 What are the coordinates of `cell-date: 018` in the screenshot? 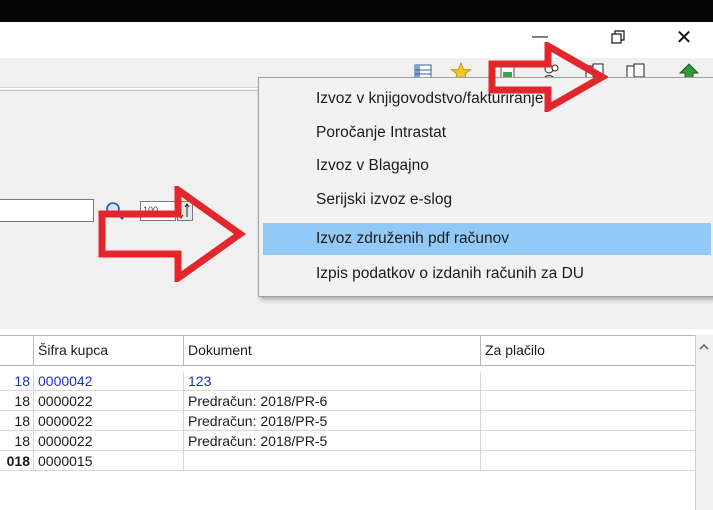 It's located at (18, 461).